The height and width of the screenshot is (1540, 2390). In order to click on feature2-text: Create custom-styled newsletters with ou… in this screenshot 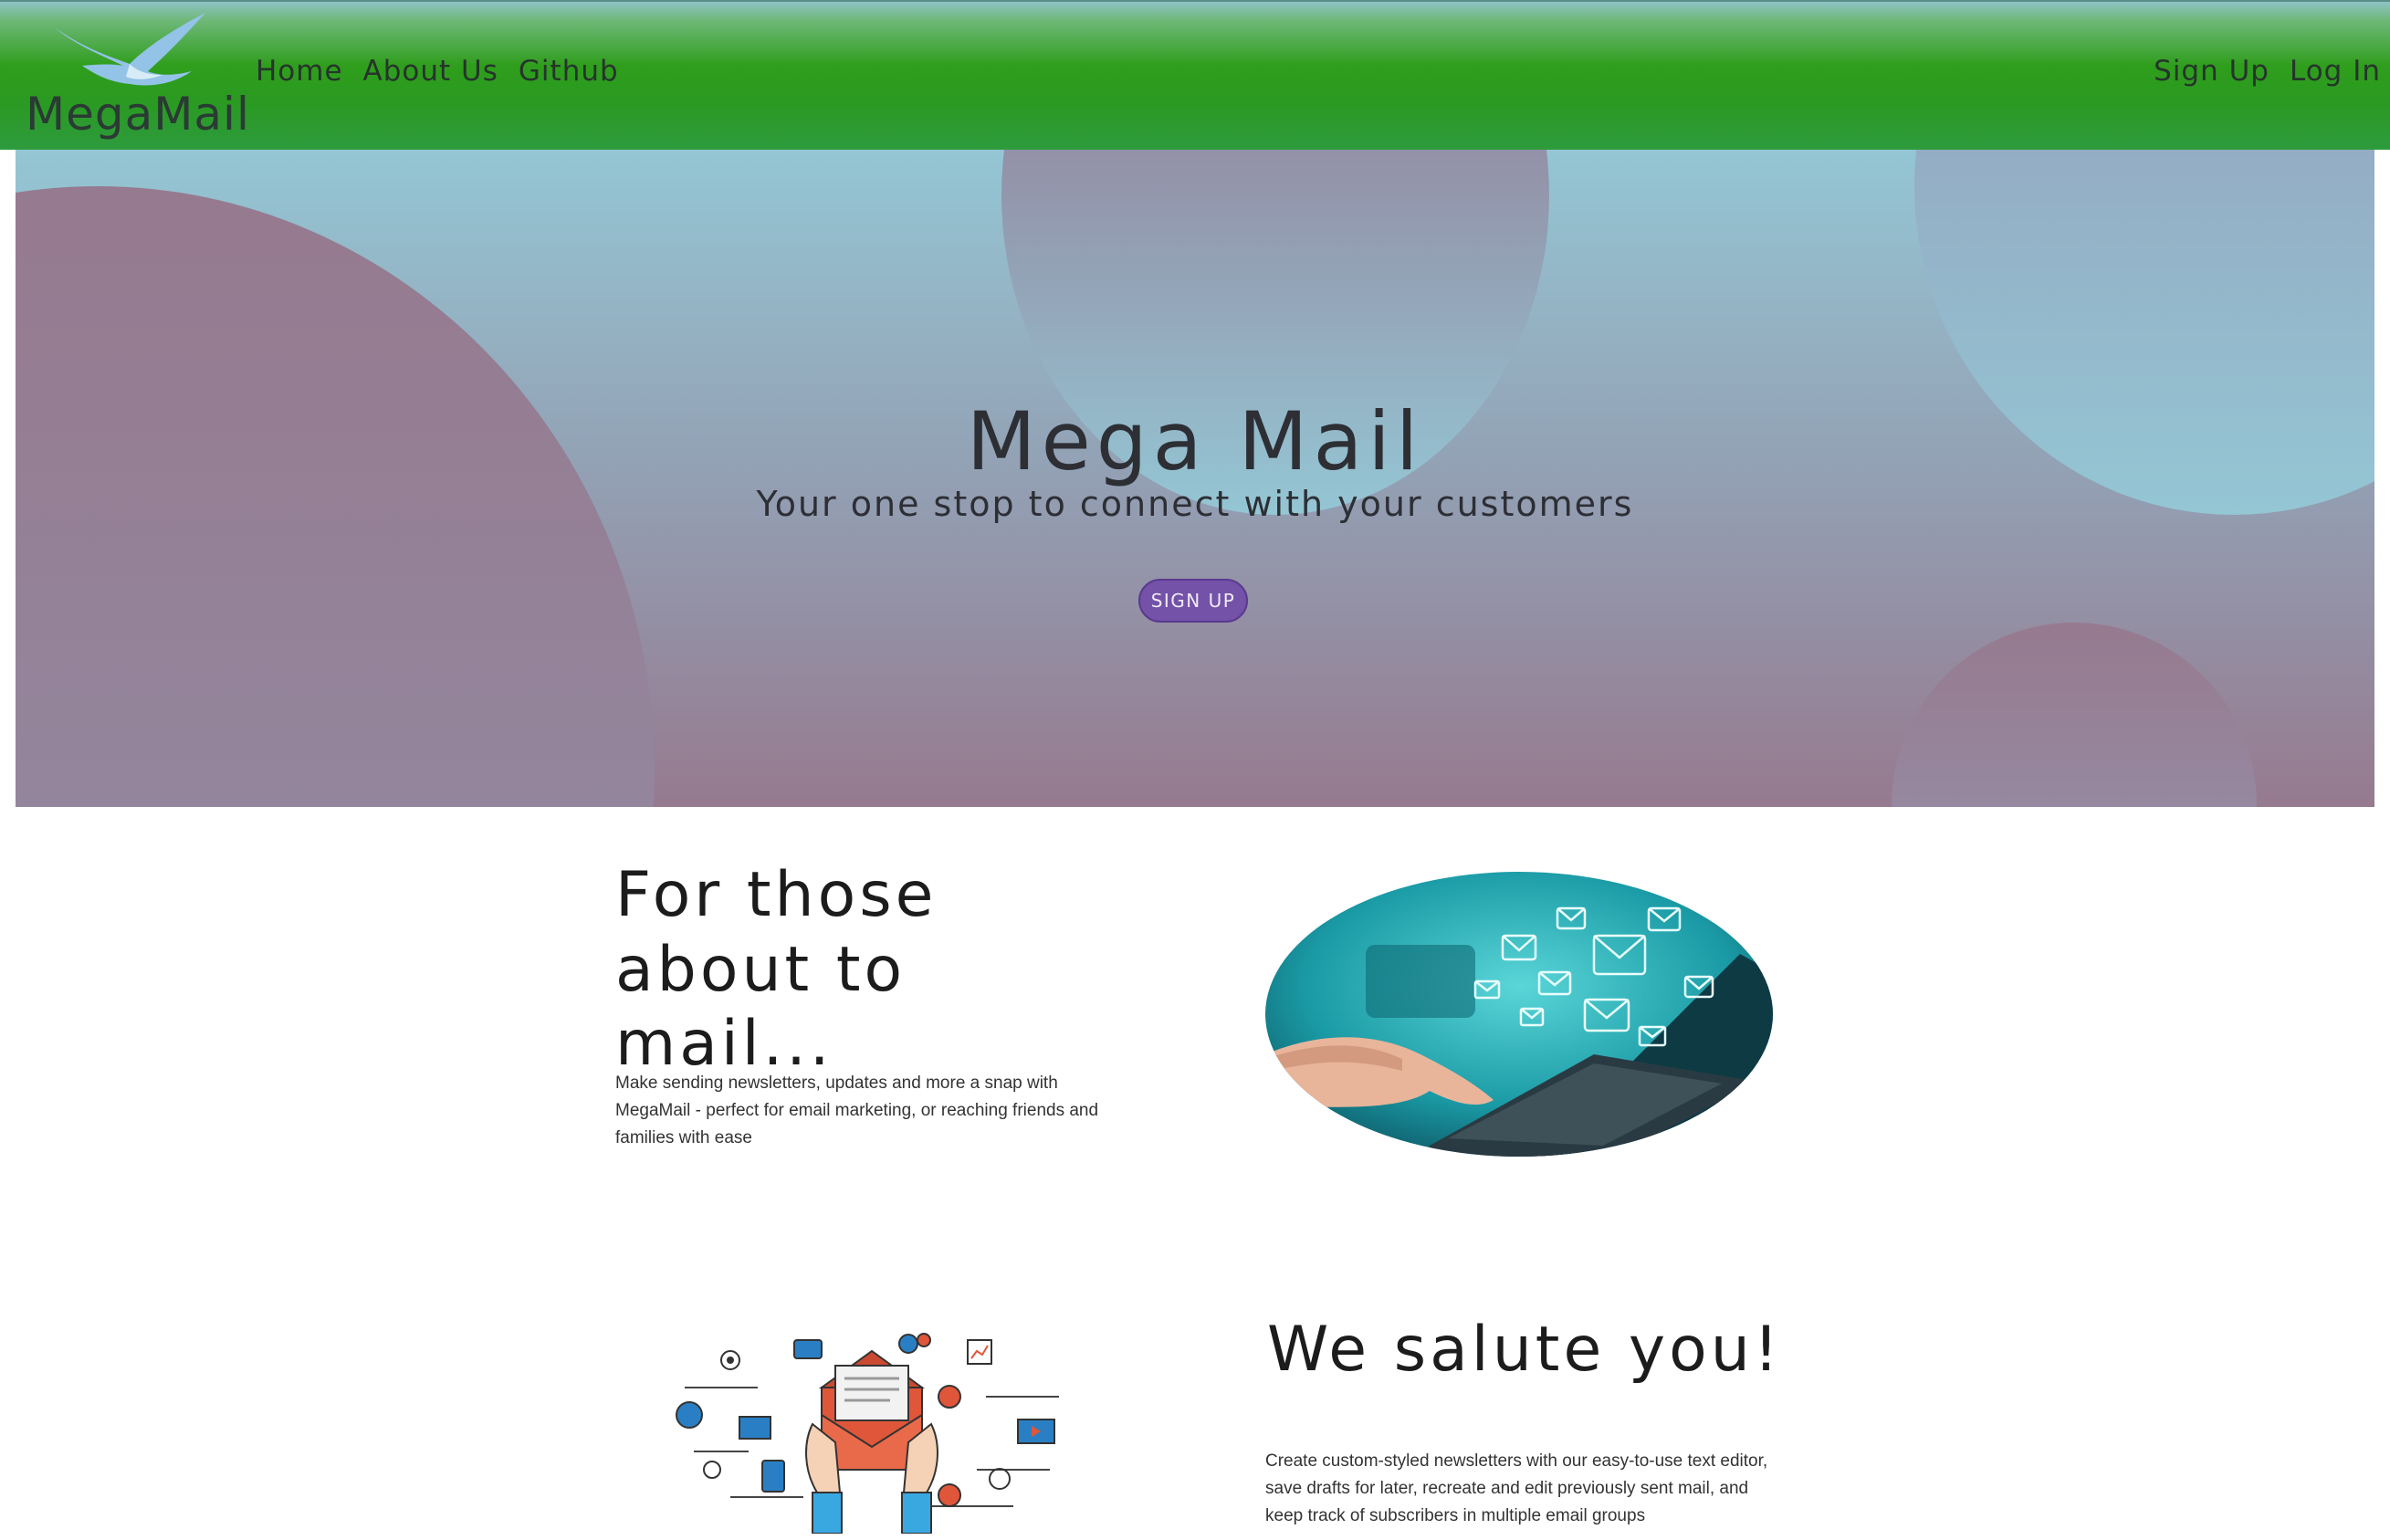, I will do `click(1516, 1488)`.